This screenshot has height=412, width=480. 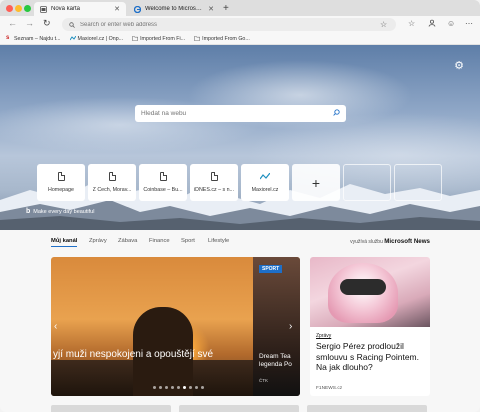 What do you see at coordinates (263, 380) in the screenshot?
I see `side-source: ČTK` at bounding box center [263, 380].